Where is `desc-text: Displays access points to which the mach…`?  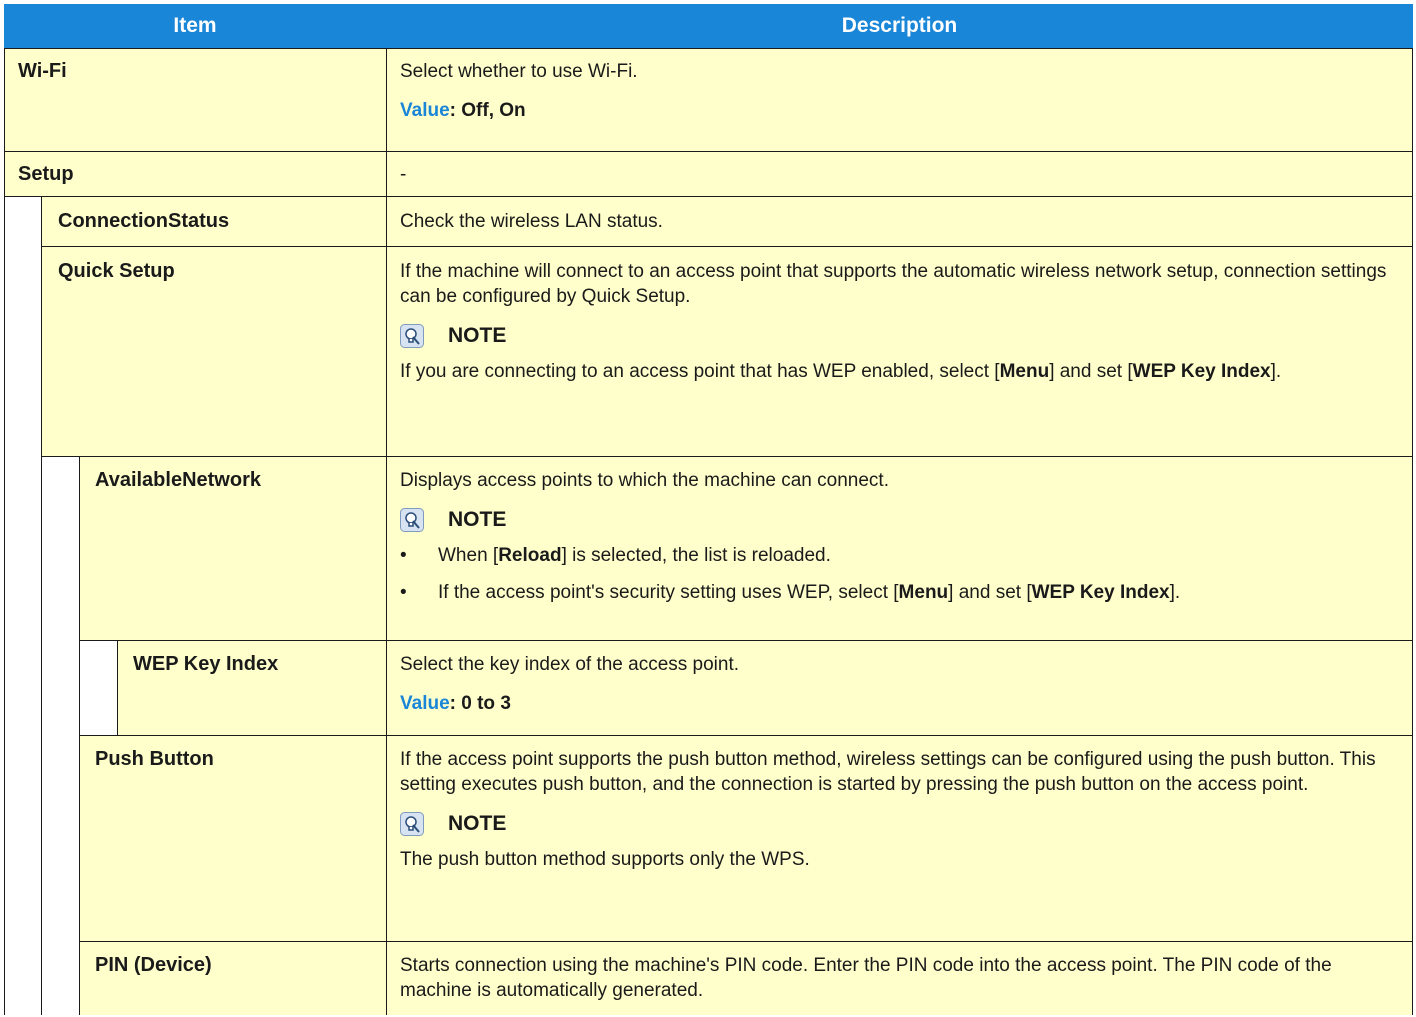 desc-text: Displays access points to which the mach… is located at coordinates (644, 480).